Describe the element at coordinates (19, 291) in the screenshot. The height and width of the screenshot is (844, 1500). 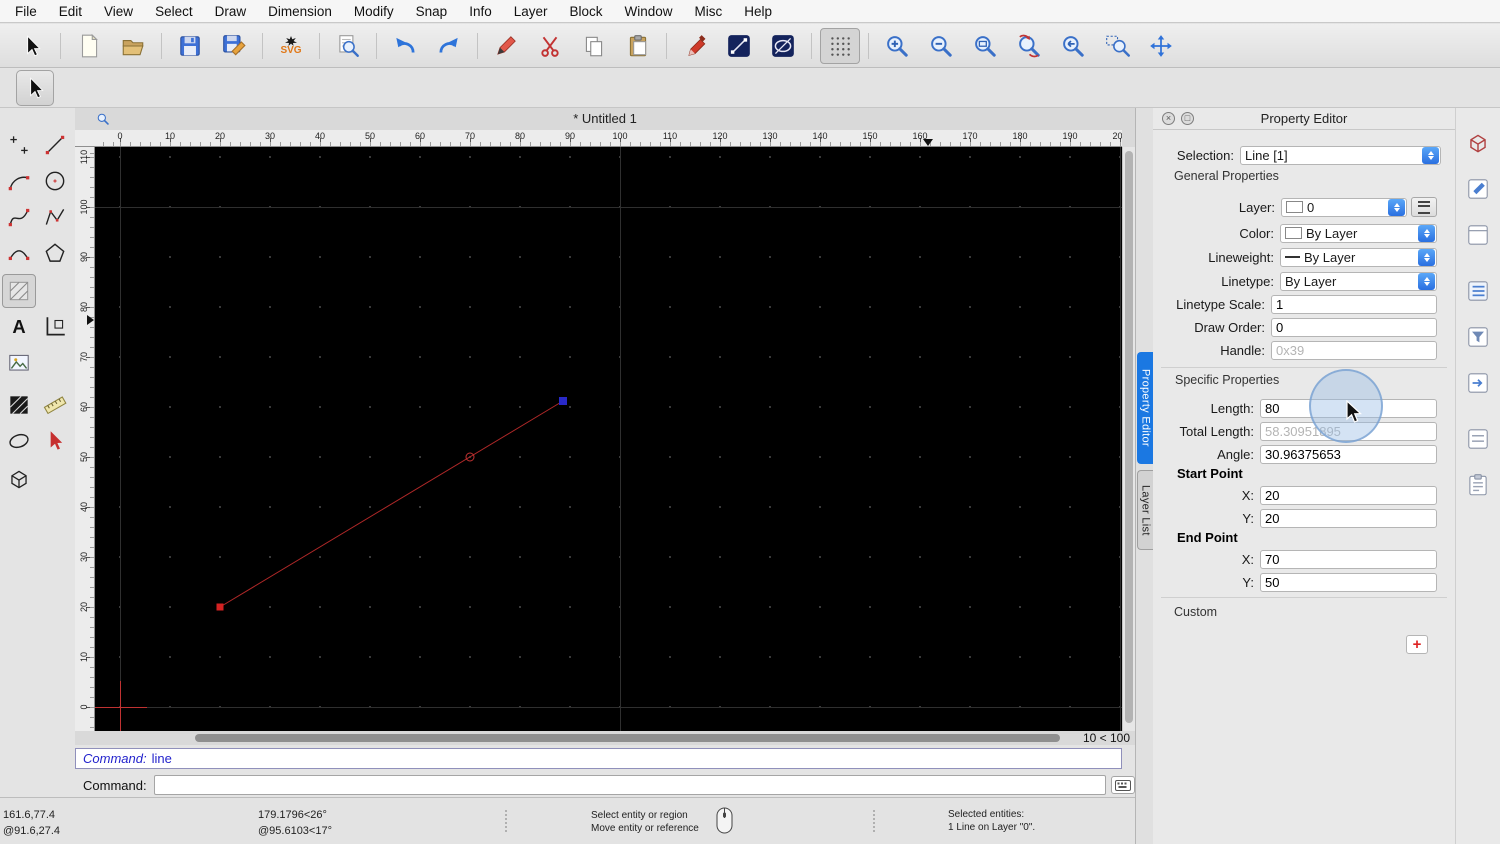
I see `hatch-tool-button` at that location.